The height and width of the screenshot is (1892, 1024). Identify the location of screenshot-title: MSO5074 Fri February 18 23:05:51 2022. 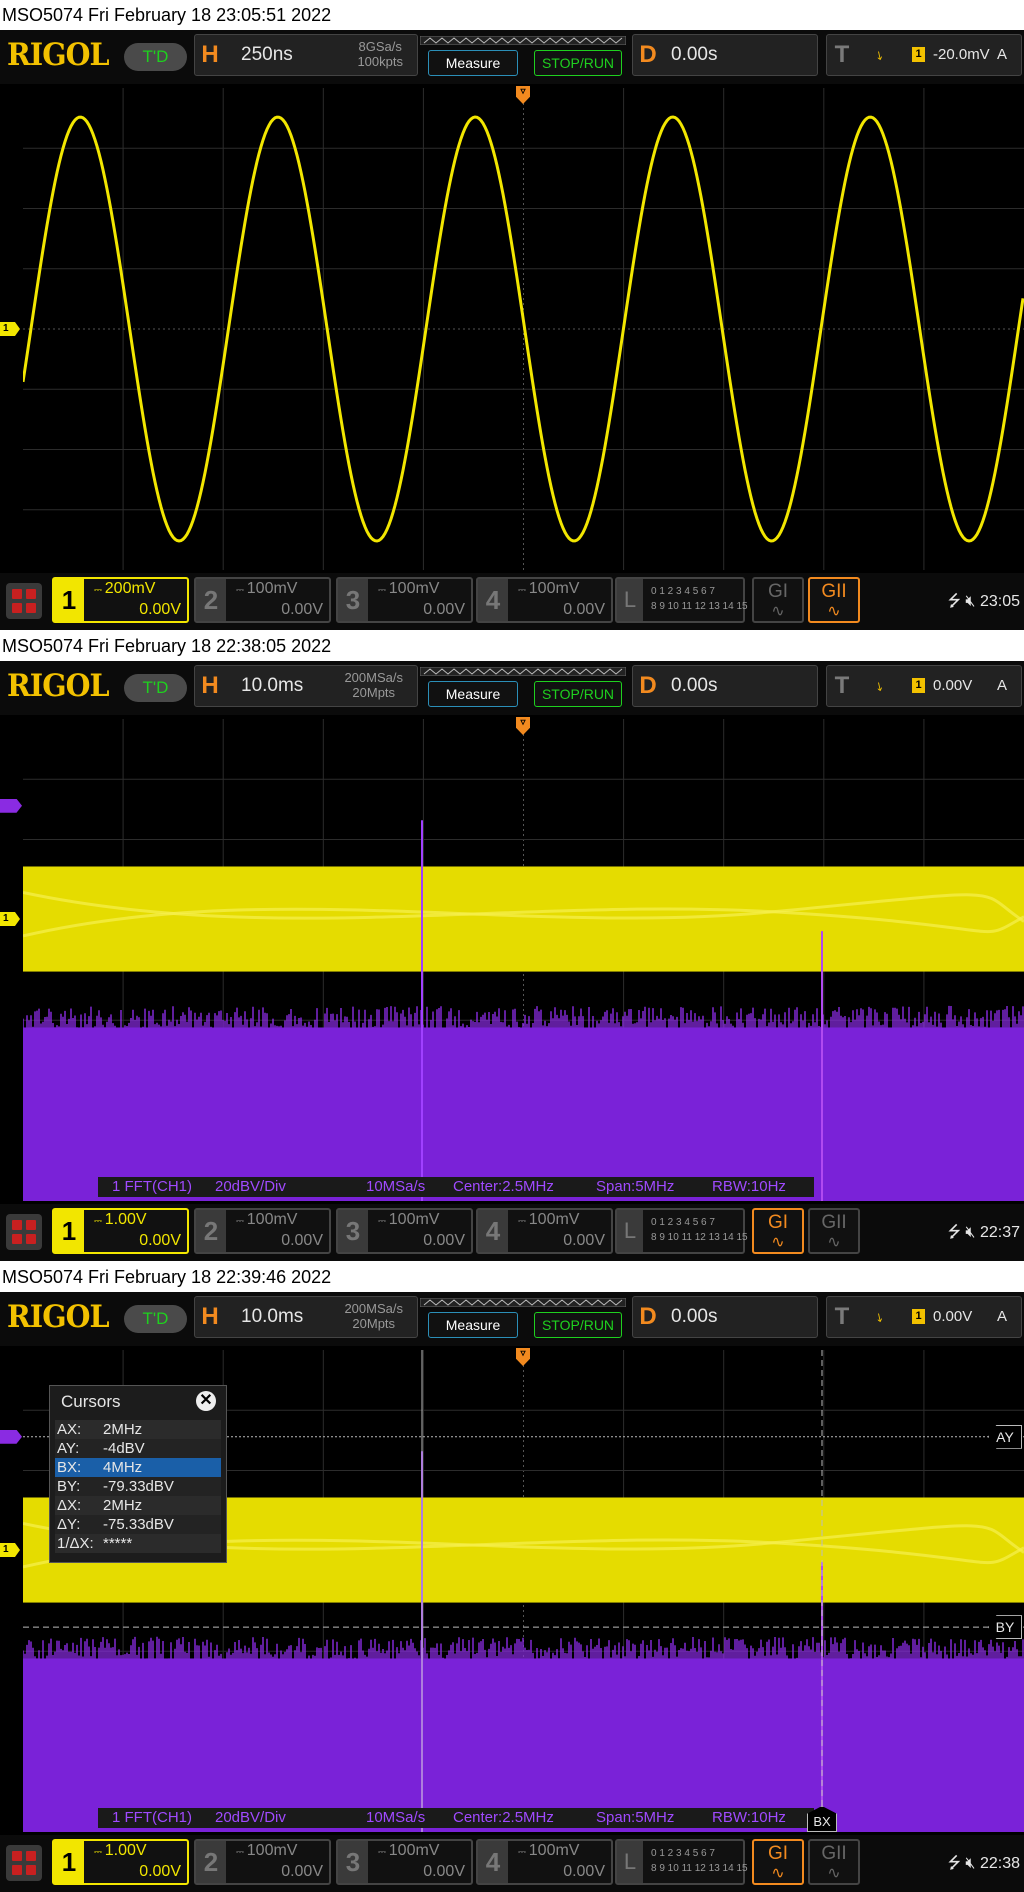
(512, 15).